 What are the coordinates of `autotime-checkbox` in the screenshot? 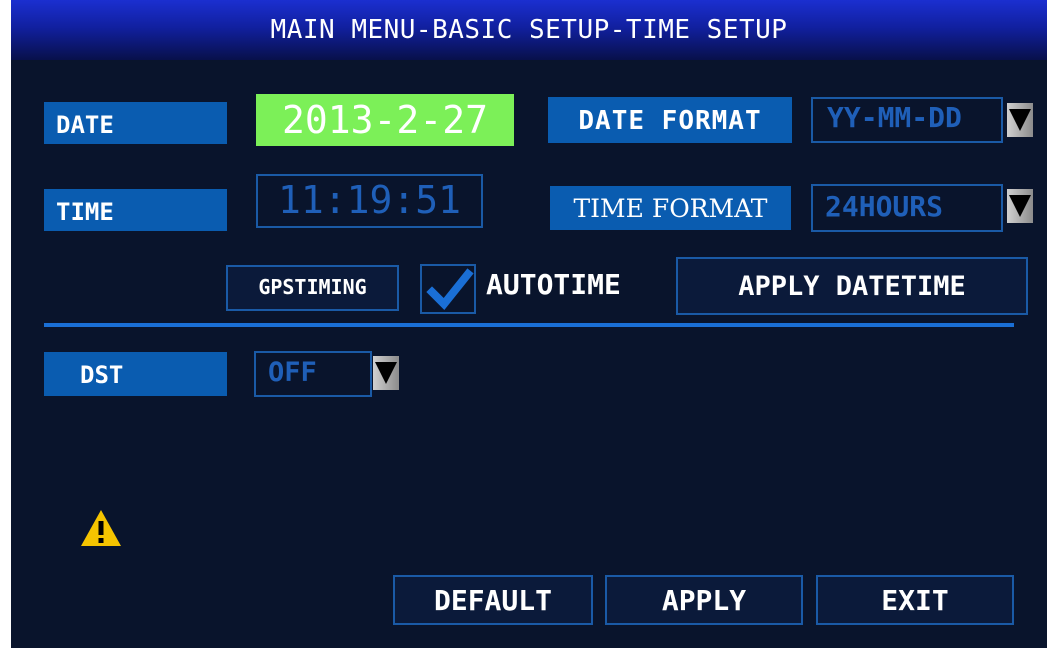 It's located at (448, 289).